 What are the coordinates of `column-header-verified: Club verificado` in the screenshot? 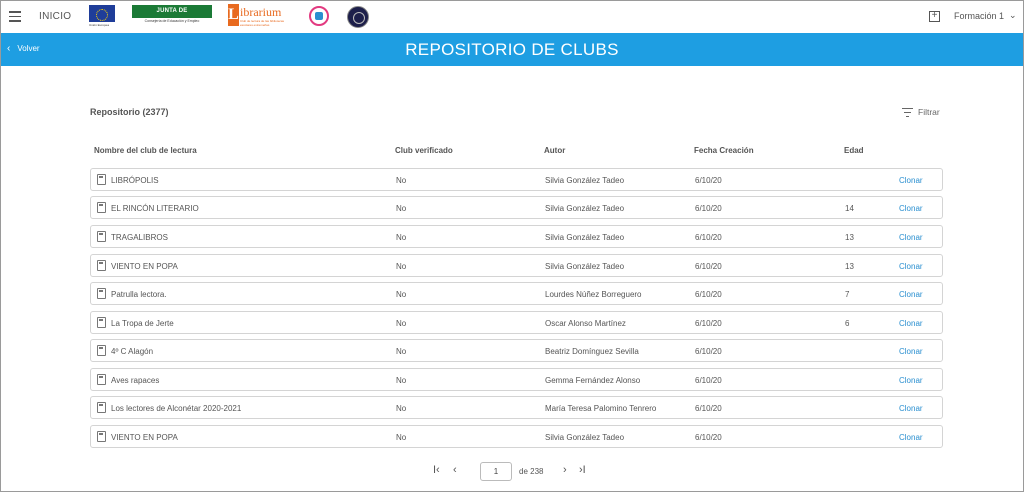 It's located at (424, 150).